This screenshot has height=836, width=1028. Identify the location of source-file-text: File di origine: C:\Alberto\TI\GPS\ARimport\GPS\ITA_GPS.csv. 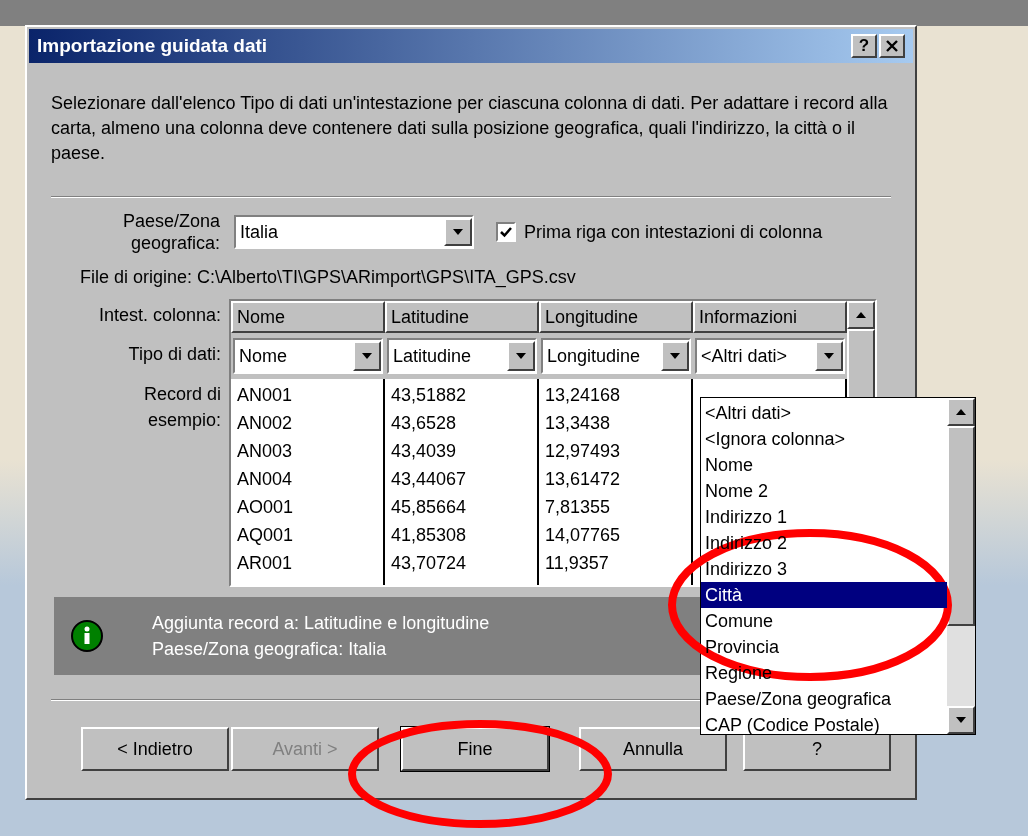
(328, 278).